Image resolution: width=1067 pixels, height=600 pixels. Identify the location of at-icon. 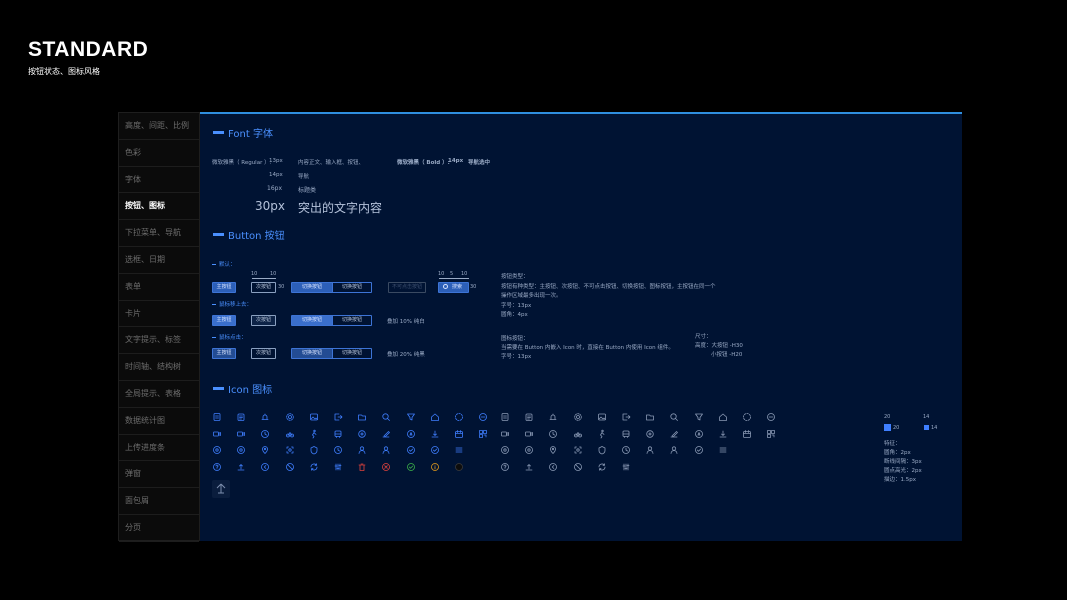
(505, 450).